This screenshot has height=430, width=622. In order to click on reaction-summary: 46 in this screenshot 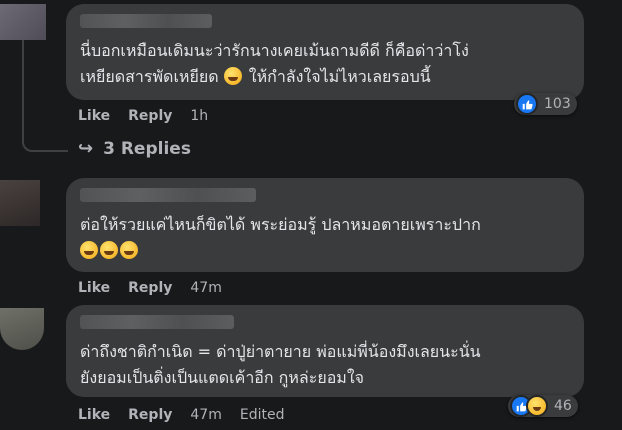, I will do `click(543, 406)`.